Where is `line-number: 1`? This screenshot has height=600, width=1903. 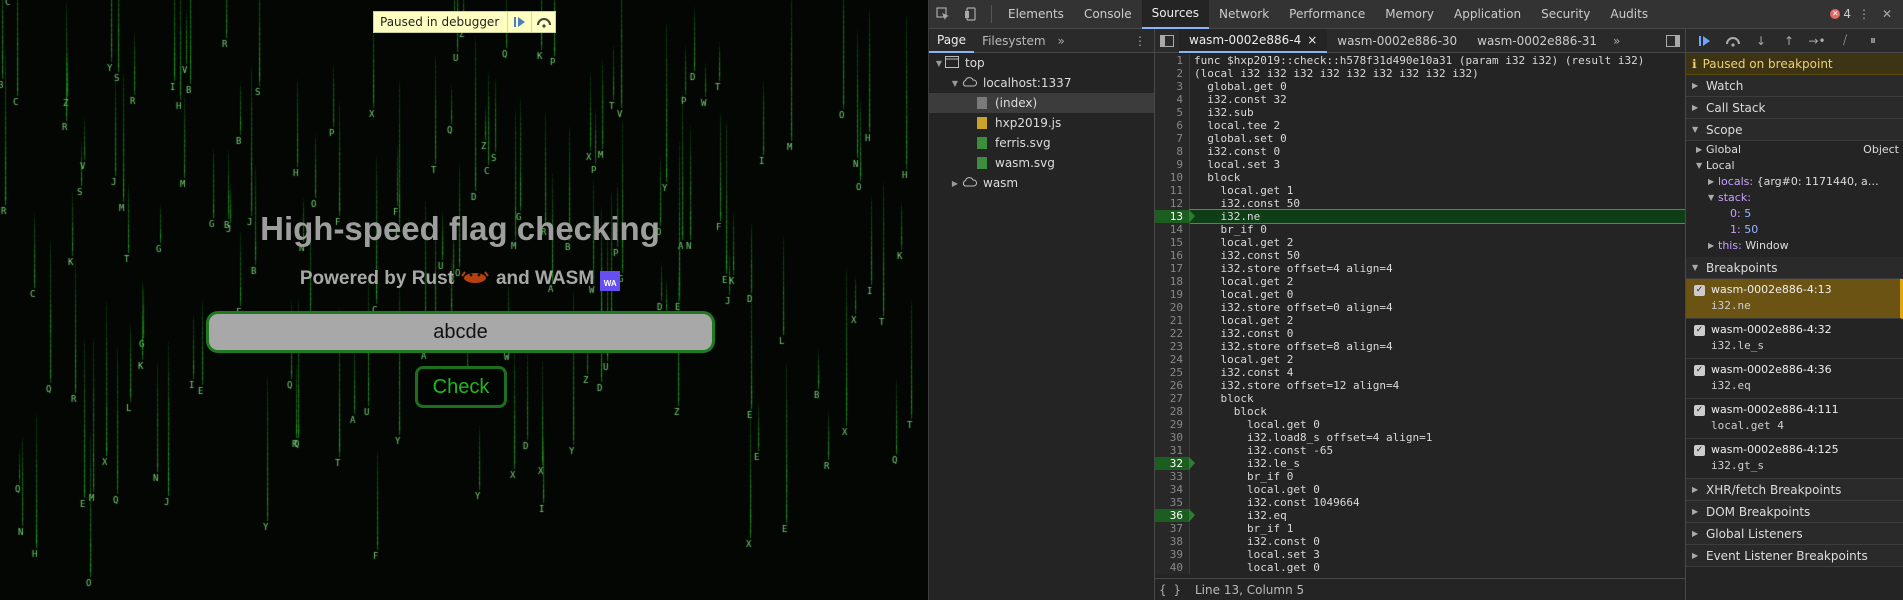 line-number: 1 is located at coordinates (1172, 60).